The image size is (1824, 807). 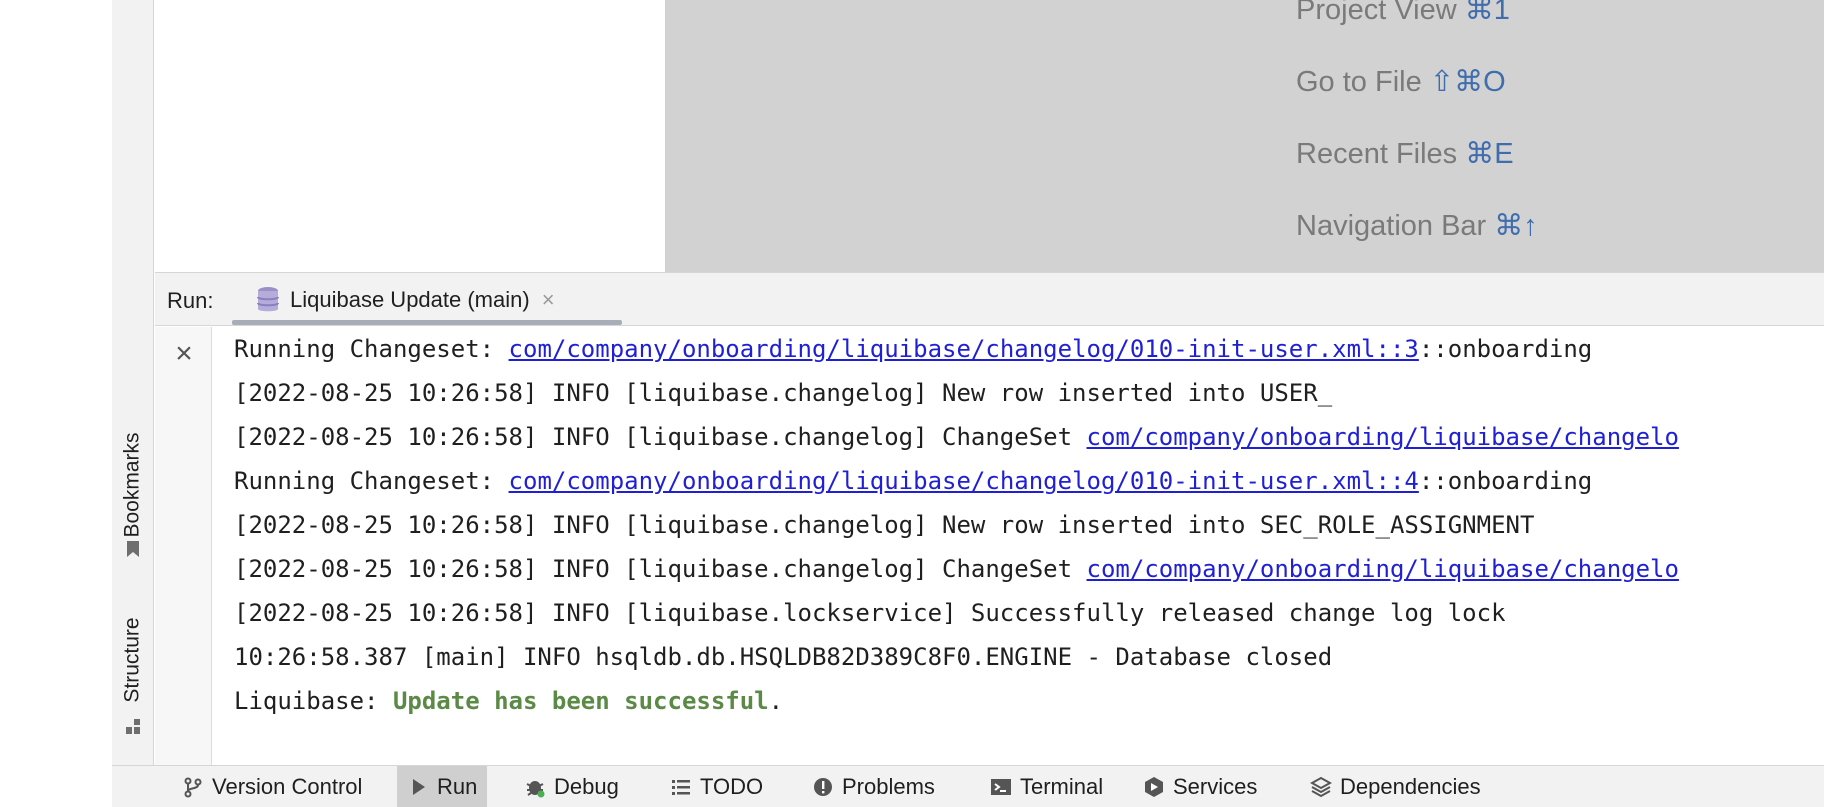 I want to click on branch-icon, so click(x=193, y=787).